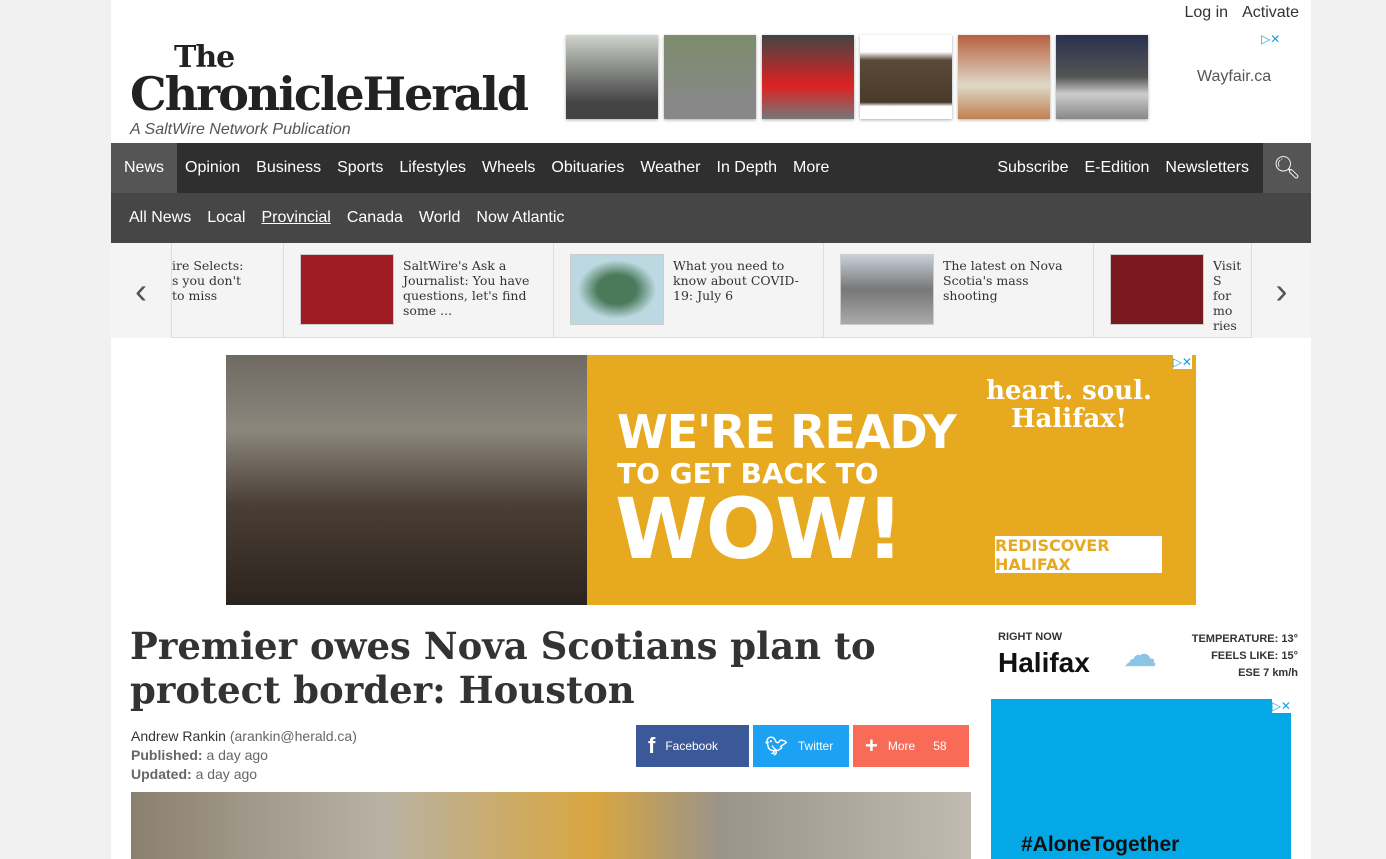 This screenshot has height=859, width=1386. I want to click on share-count: 58, so click(940, 746).